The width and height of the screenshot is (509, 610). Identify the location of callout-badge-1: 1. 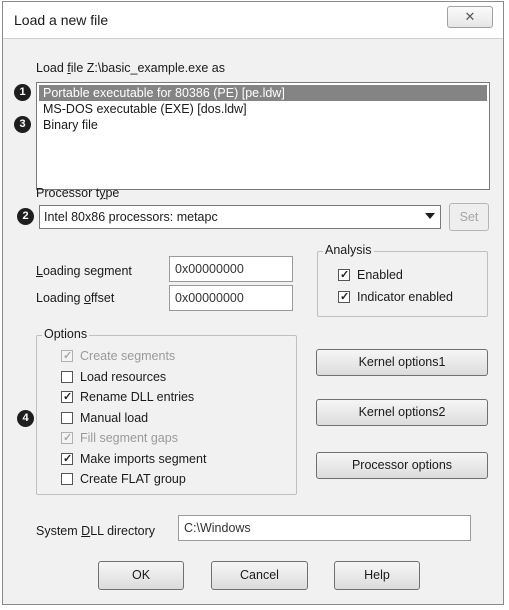
(22, 92).